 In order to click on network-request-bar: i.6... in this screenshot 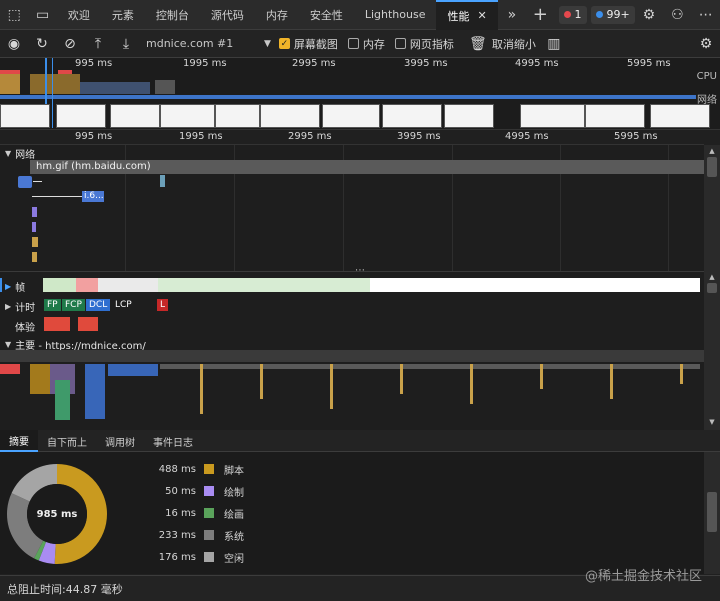, I will do `click(93, 196)`.